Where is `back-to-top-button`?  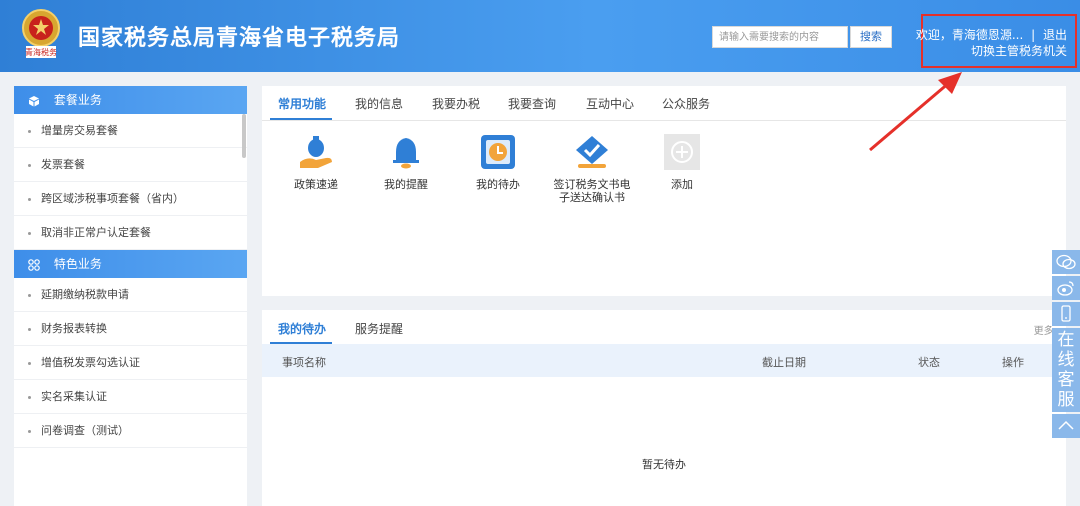 back-to-top-button is located at coordinates (1066, 426).